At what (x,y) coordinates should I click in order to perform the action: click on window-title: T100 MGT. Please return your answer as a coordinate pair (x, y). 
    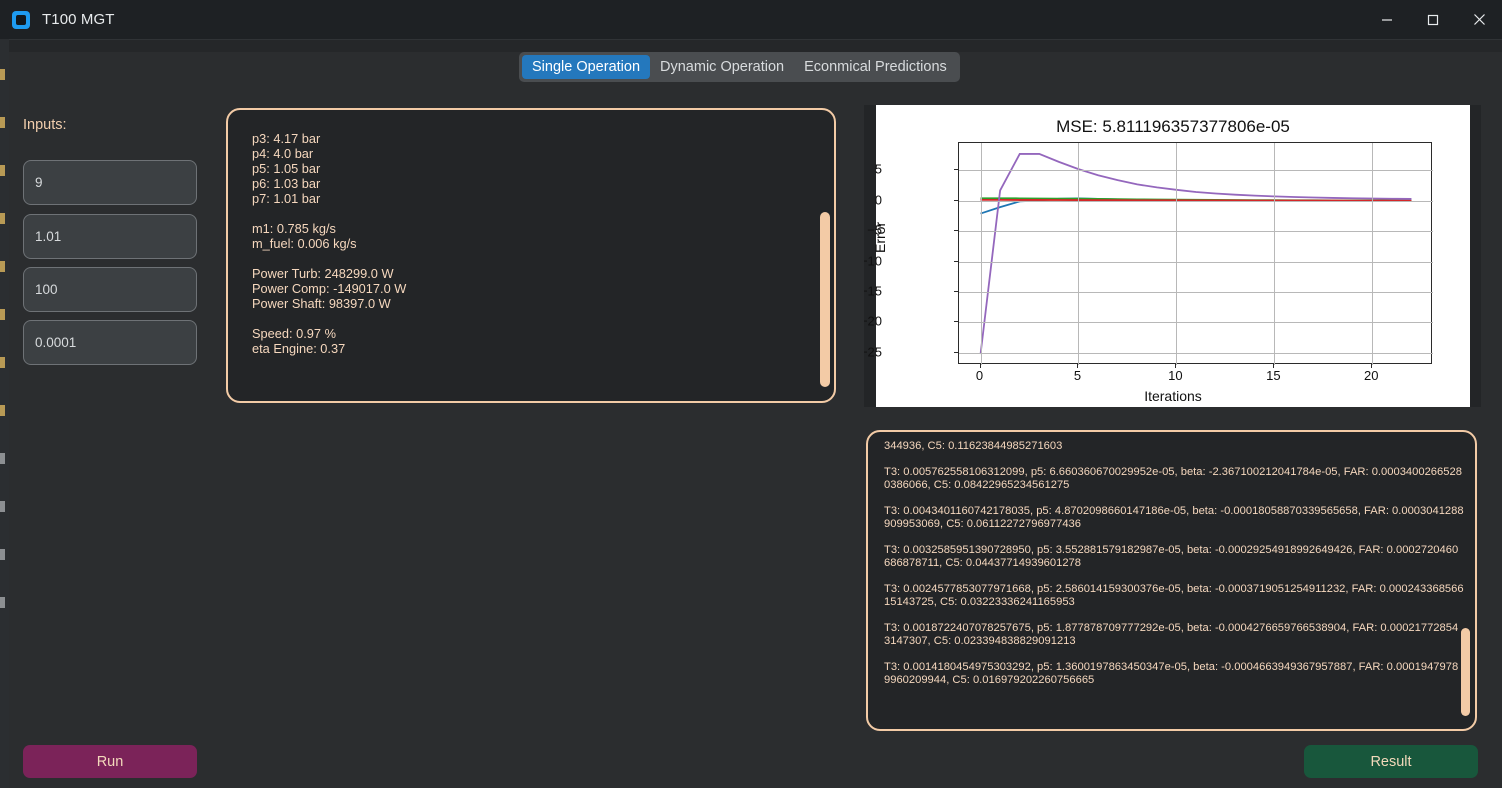
    Looking at the image, I should click on (78, 19).